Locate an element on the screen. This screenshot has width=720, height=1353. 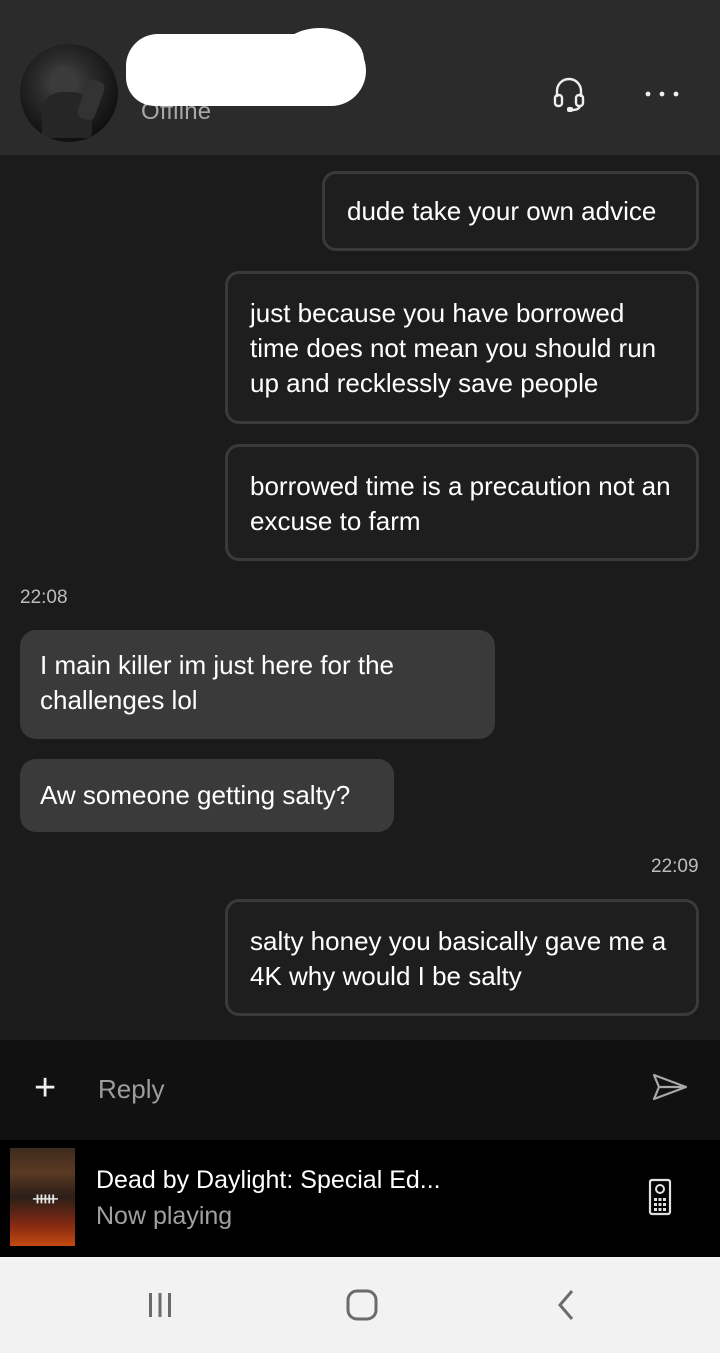
avatar-figure-arm is located at coordinates (91, 100).